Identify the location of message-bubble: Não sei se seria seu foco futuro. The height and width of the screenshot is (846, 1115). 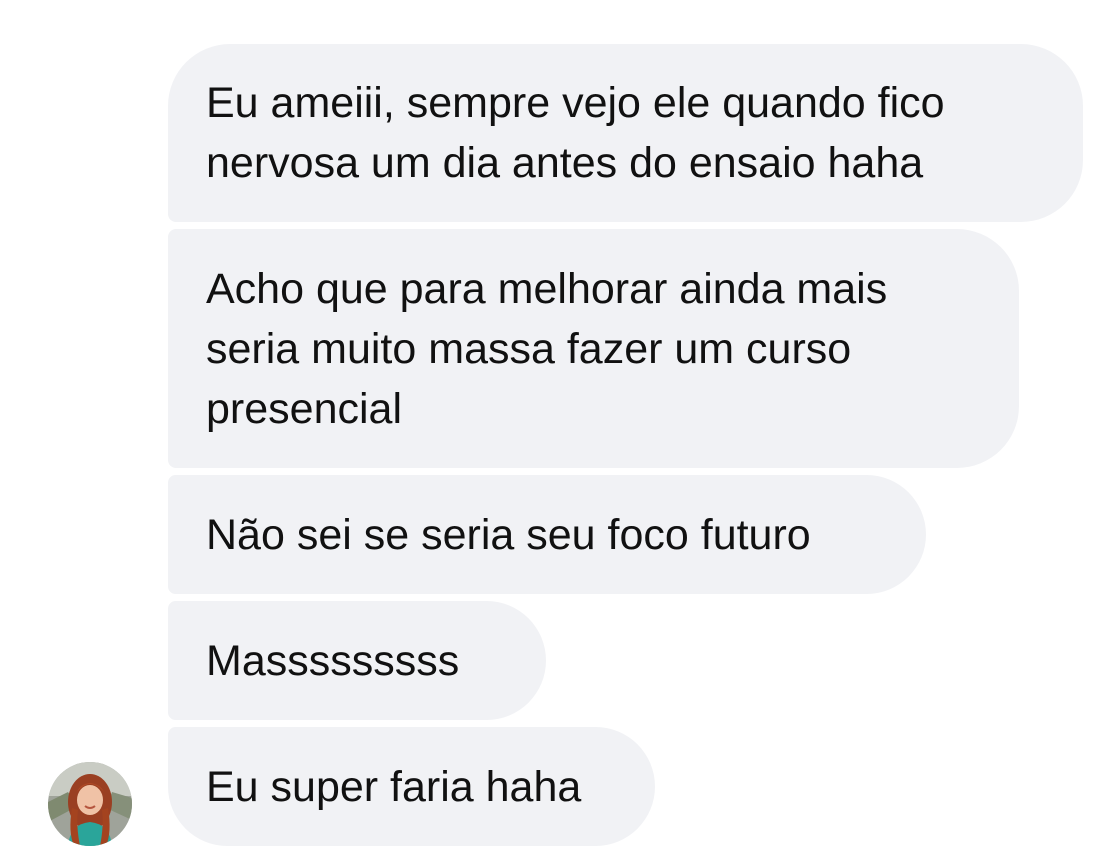
(547, 534).